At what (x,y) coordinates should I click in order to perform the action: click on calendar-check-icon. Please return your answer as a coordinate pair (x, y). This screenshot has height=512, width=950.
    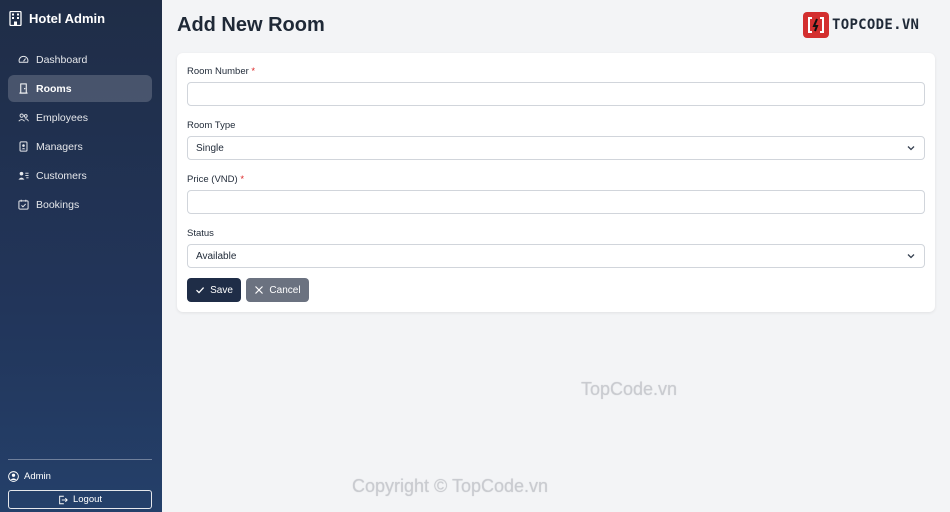
    Looking at the image, I should click on (23, 204).